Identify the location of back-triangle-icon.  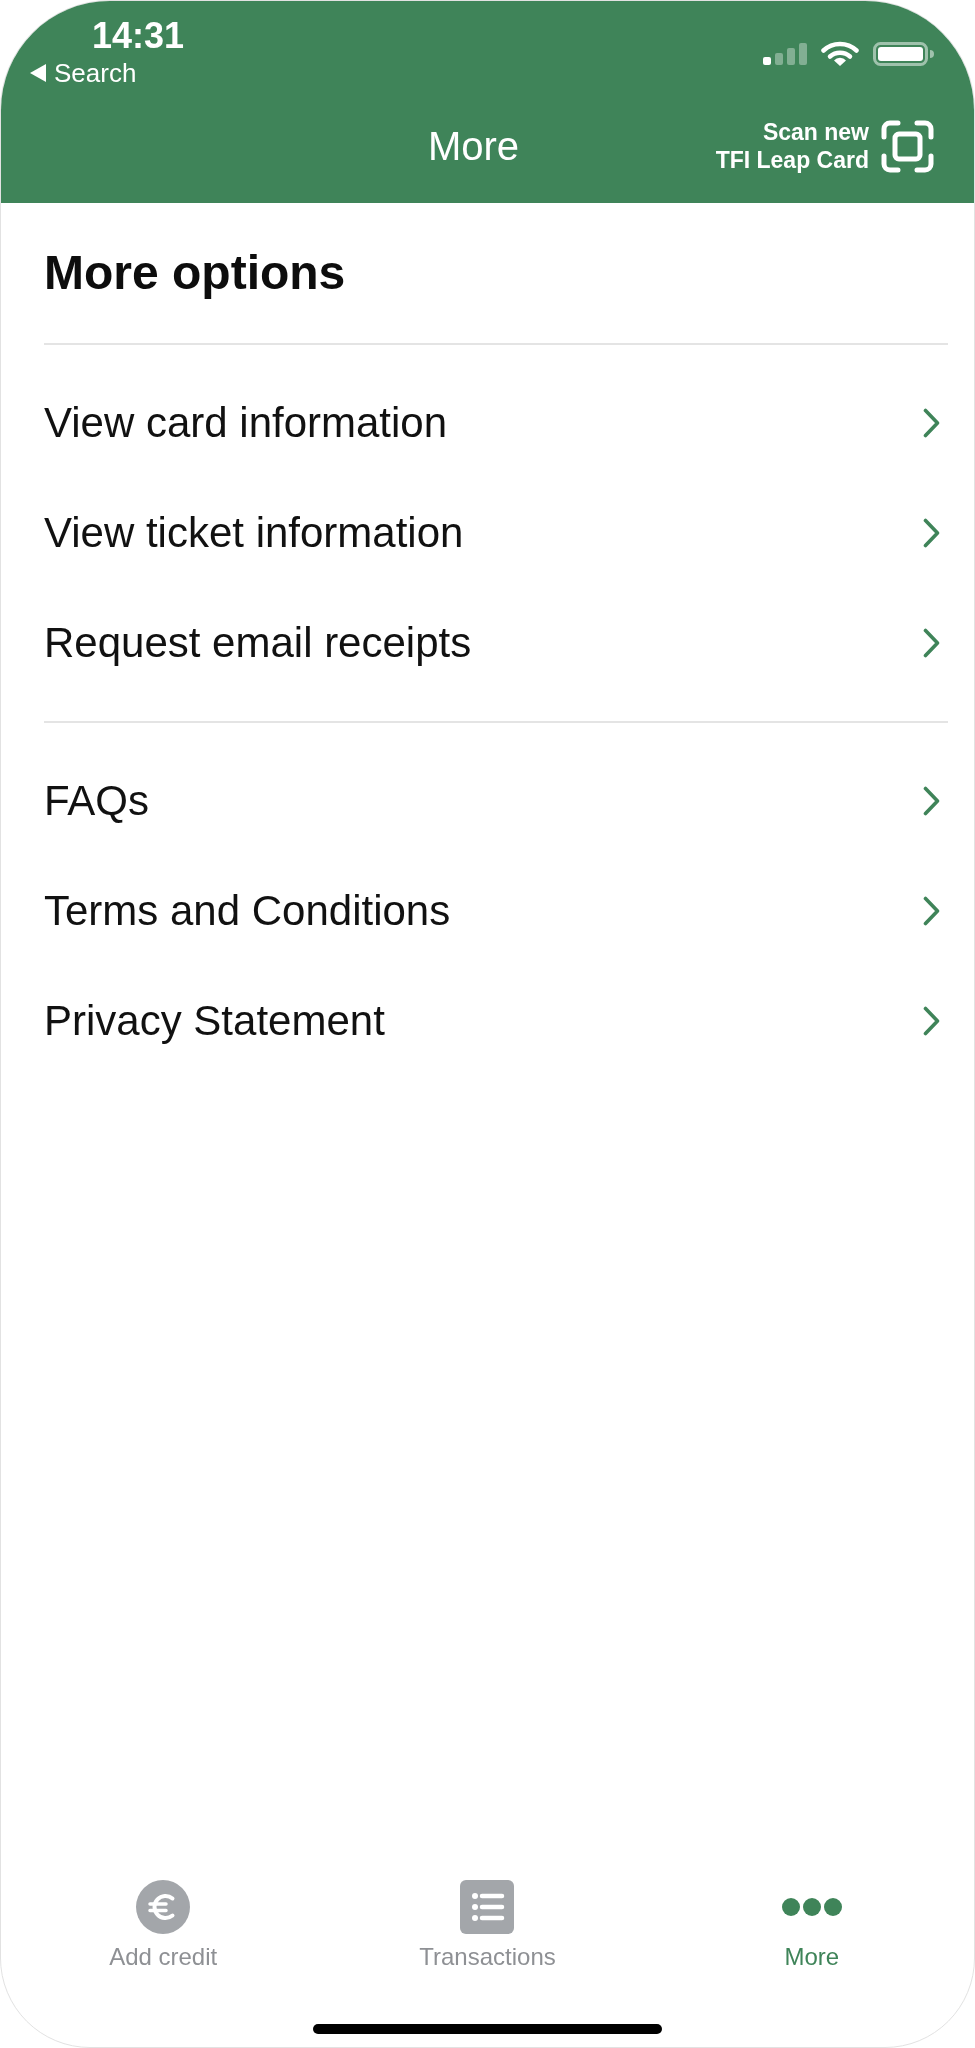
(38, 73).